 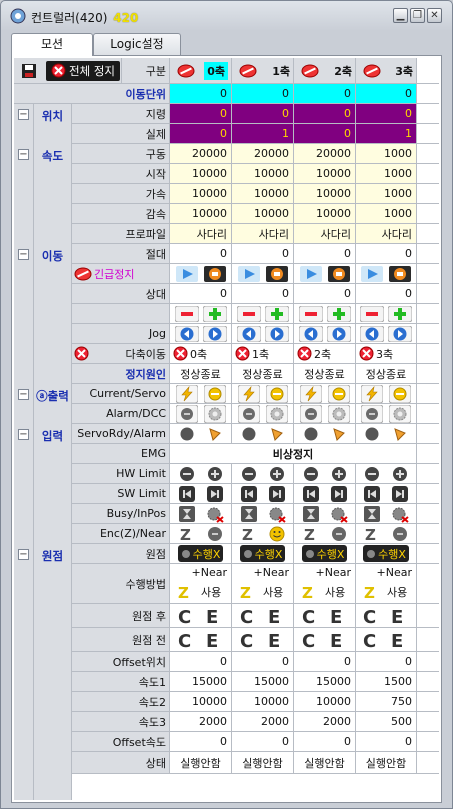 What do you see at coordinates (386, 113) in the screenshot?
I see `cmd-value-axis3: 0` at bounding box center [386, 113].